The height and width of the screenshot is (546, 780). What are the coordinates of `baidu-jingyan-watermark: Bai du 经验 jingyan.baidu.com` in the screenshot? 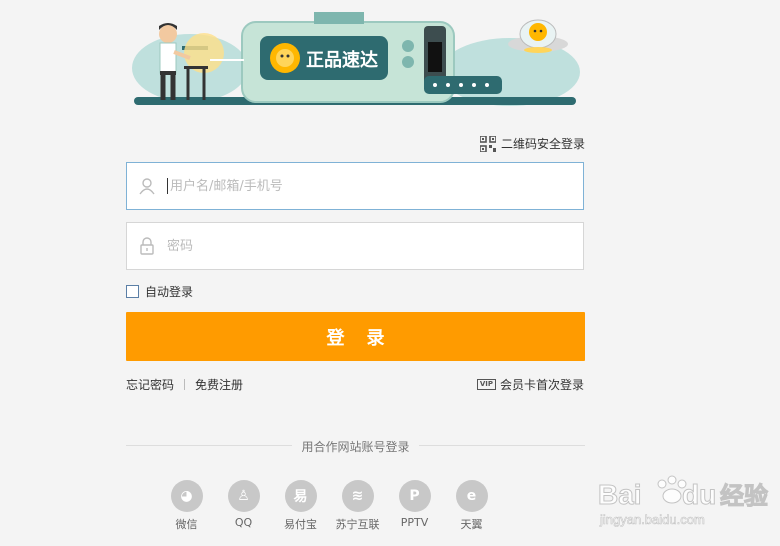 It's located at (683, 501).